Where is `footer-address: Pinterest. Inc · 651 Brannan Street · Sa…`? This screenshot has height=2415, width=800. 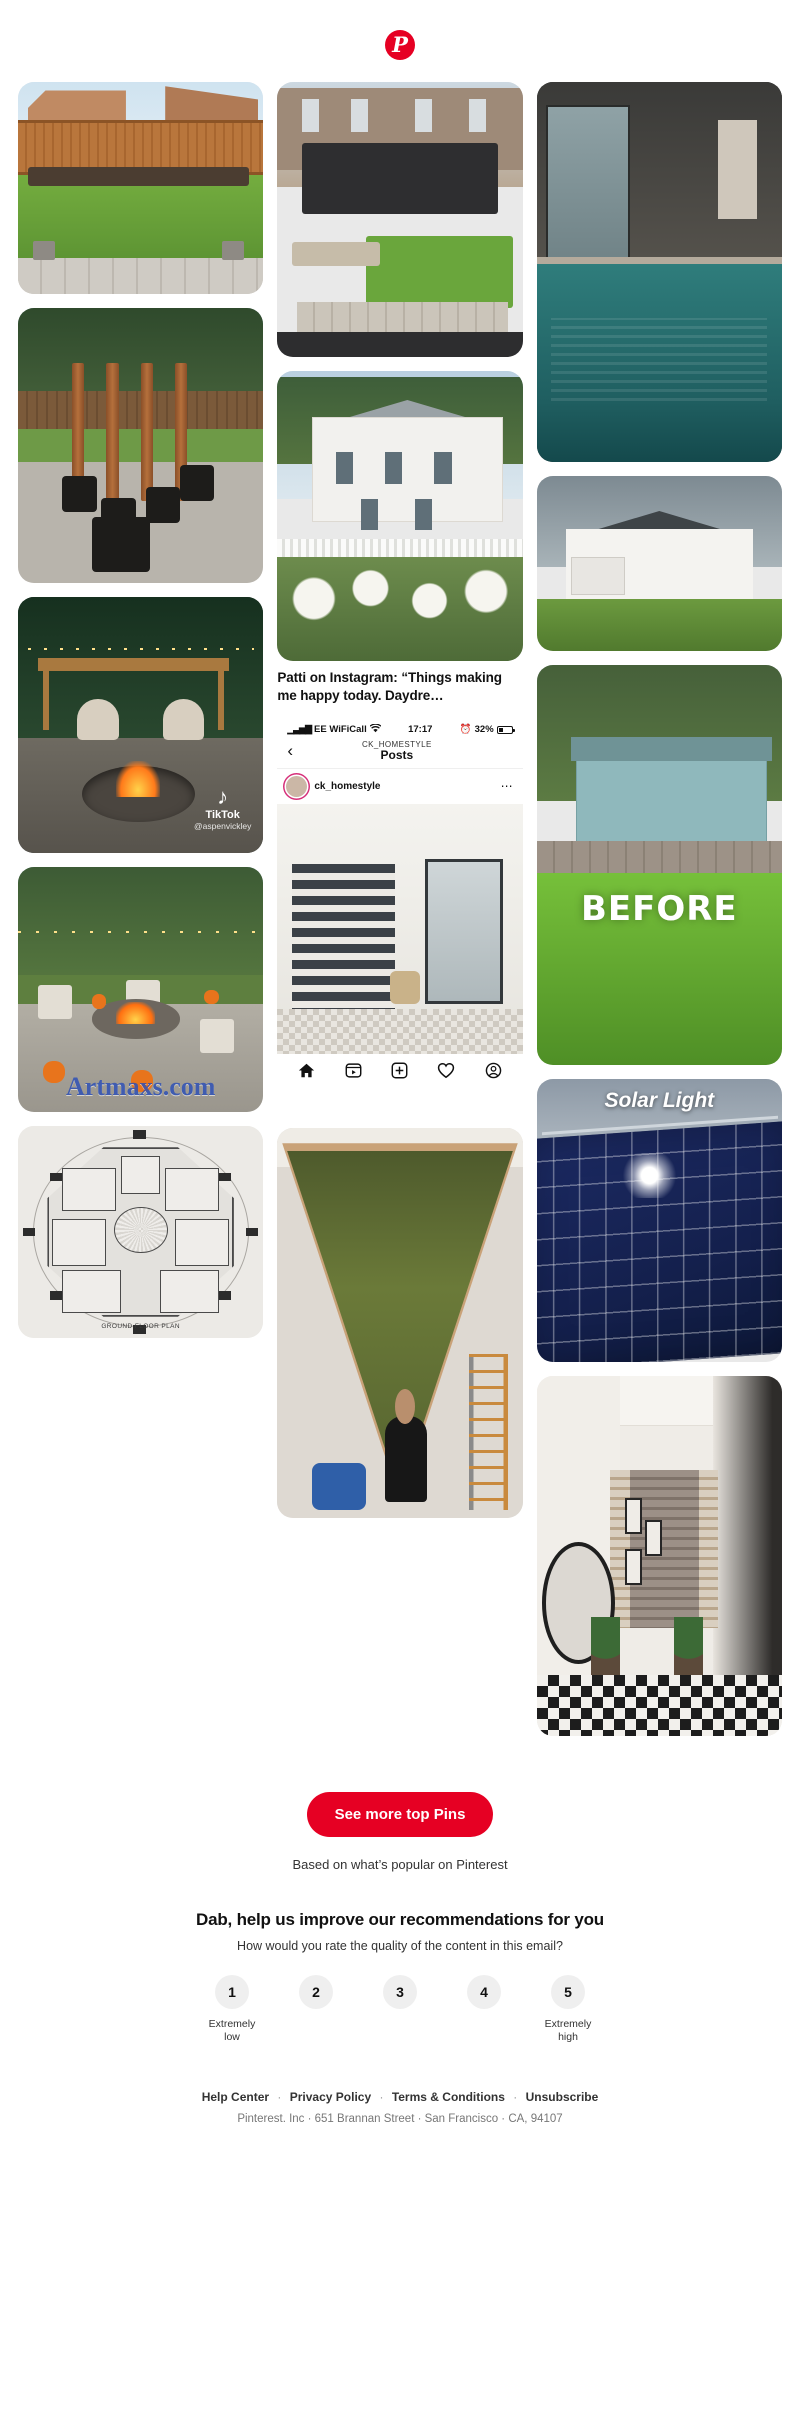 footer-address: Pinterest. Inc · 651 Brannan Street · Sa… is located at coordinates (400, 2118).